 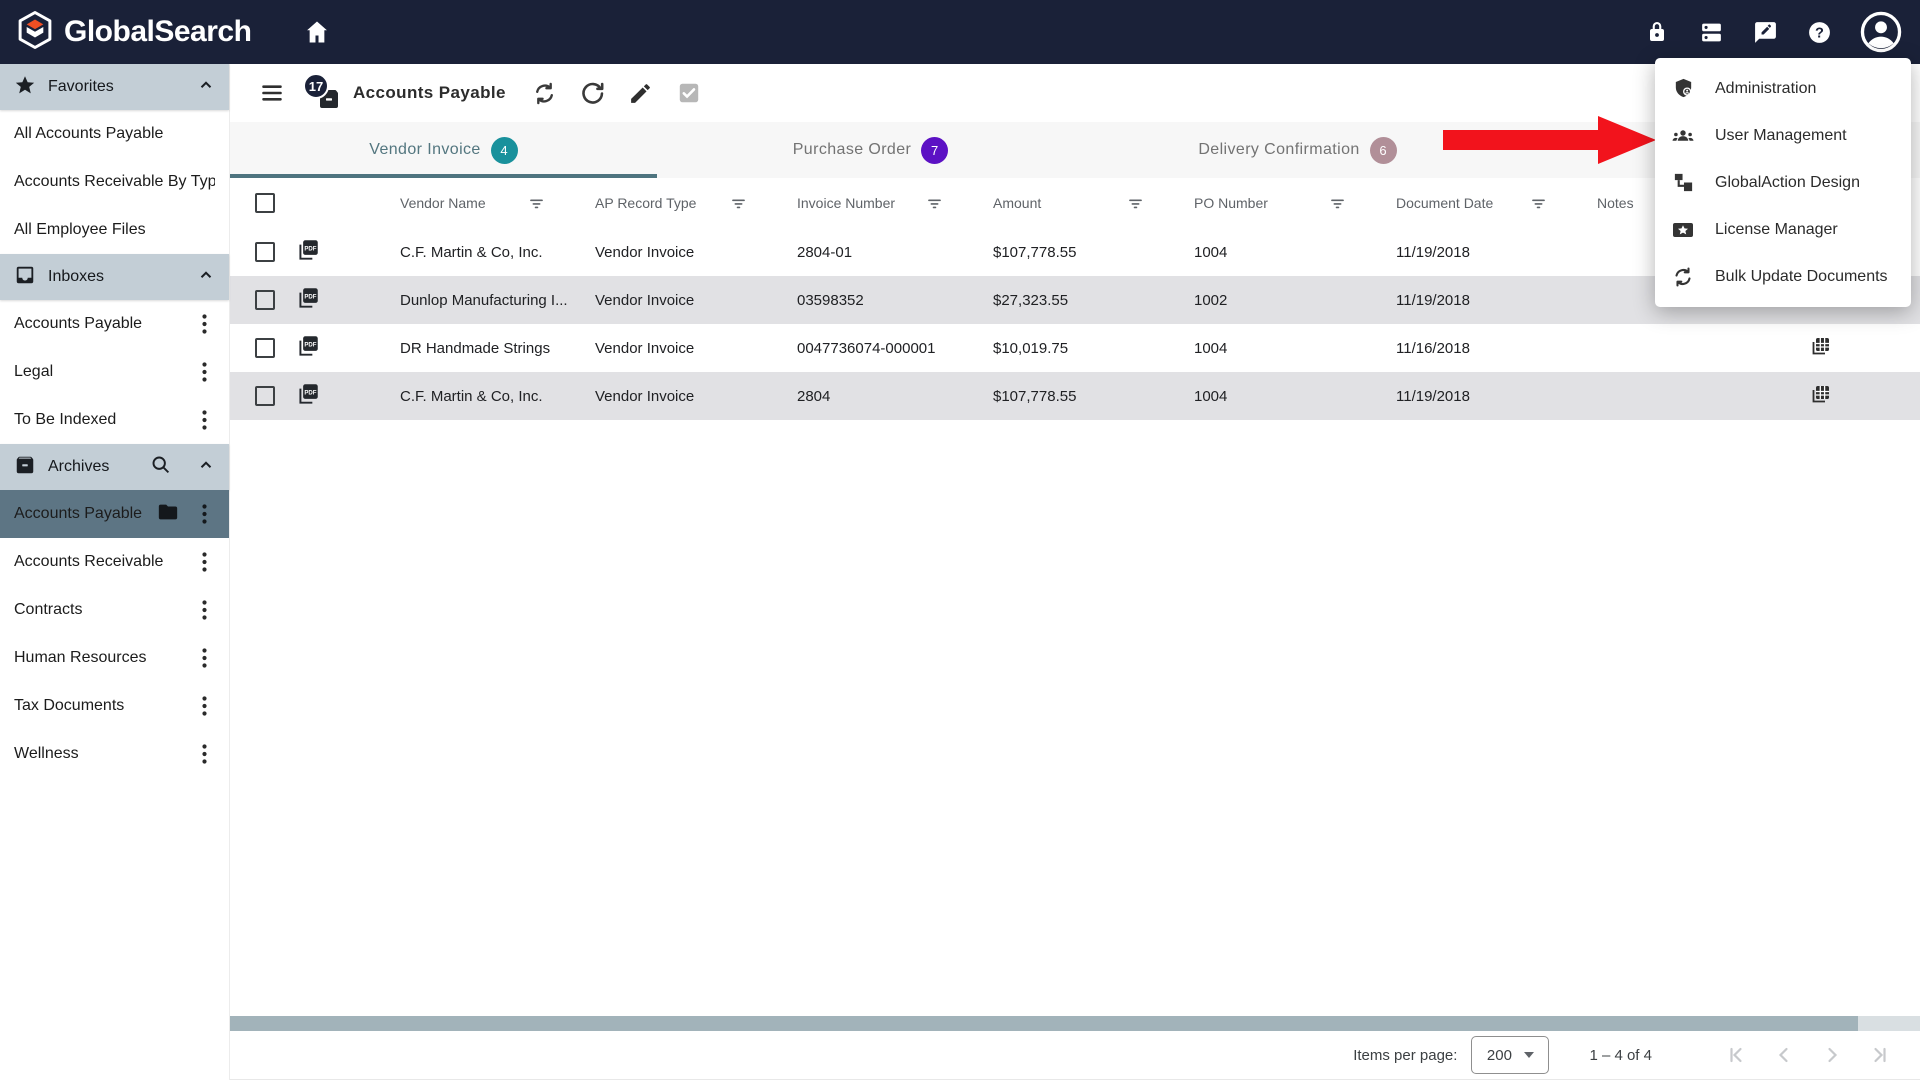 I want to click on select-all-checkbox, so click(x=265, y=203).